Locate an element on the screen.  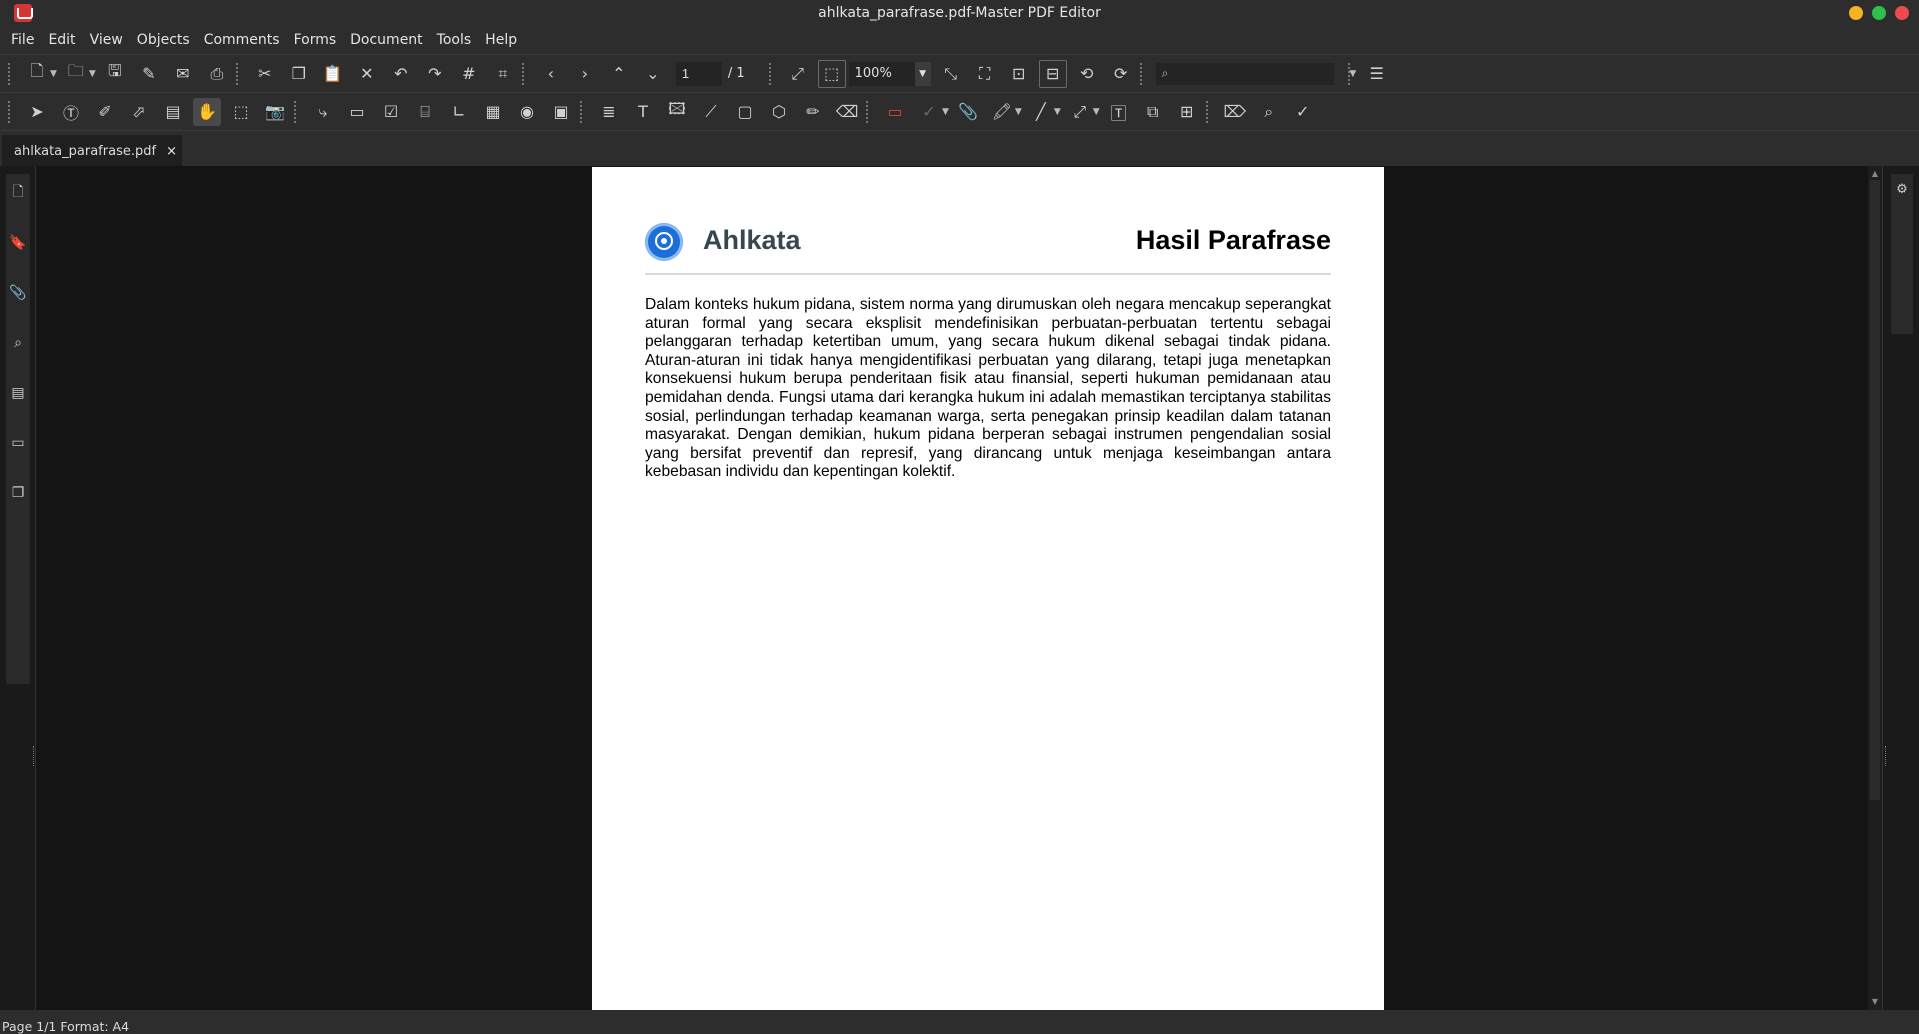
comment-icon: ▭ is located at coordinates (895, 112).